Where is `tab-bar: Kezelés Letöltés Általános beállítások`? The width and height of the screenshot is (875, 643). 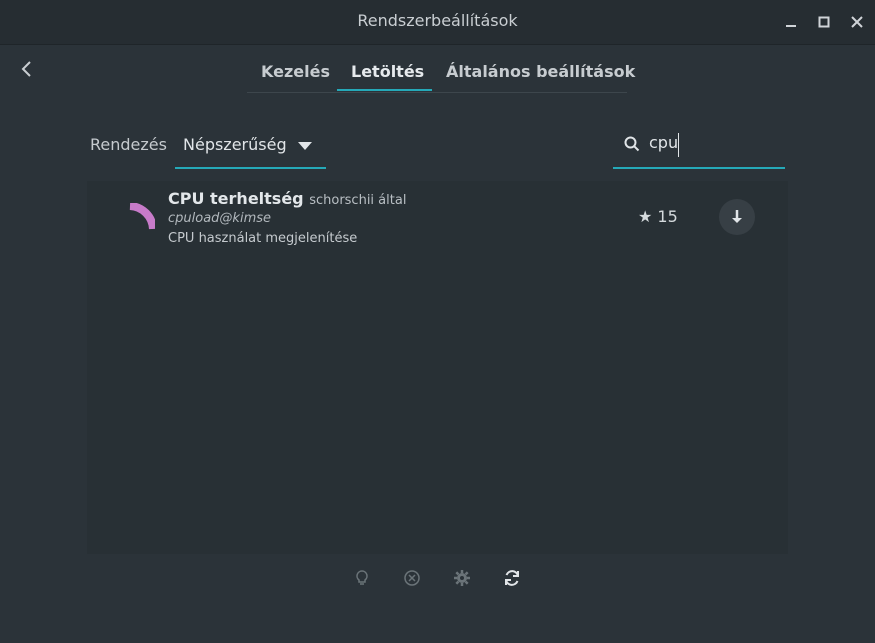
tab-bar: Kezelés Letöltés Általános beállítások is located at coordinates (441, 73).